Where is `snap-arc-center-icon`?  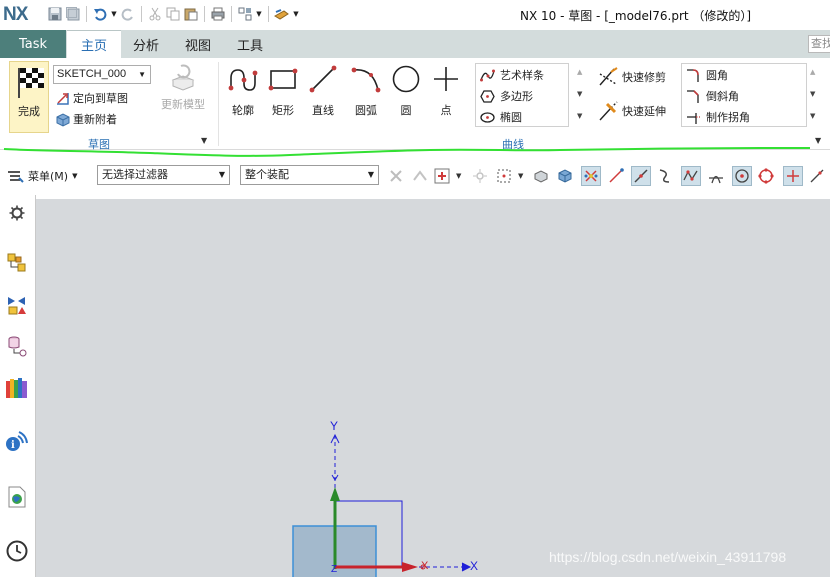 snap-arc-center-icon is located at coordinates (742, 176).